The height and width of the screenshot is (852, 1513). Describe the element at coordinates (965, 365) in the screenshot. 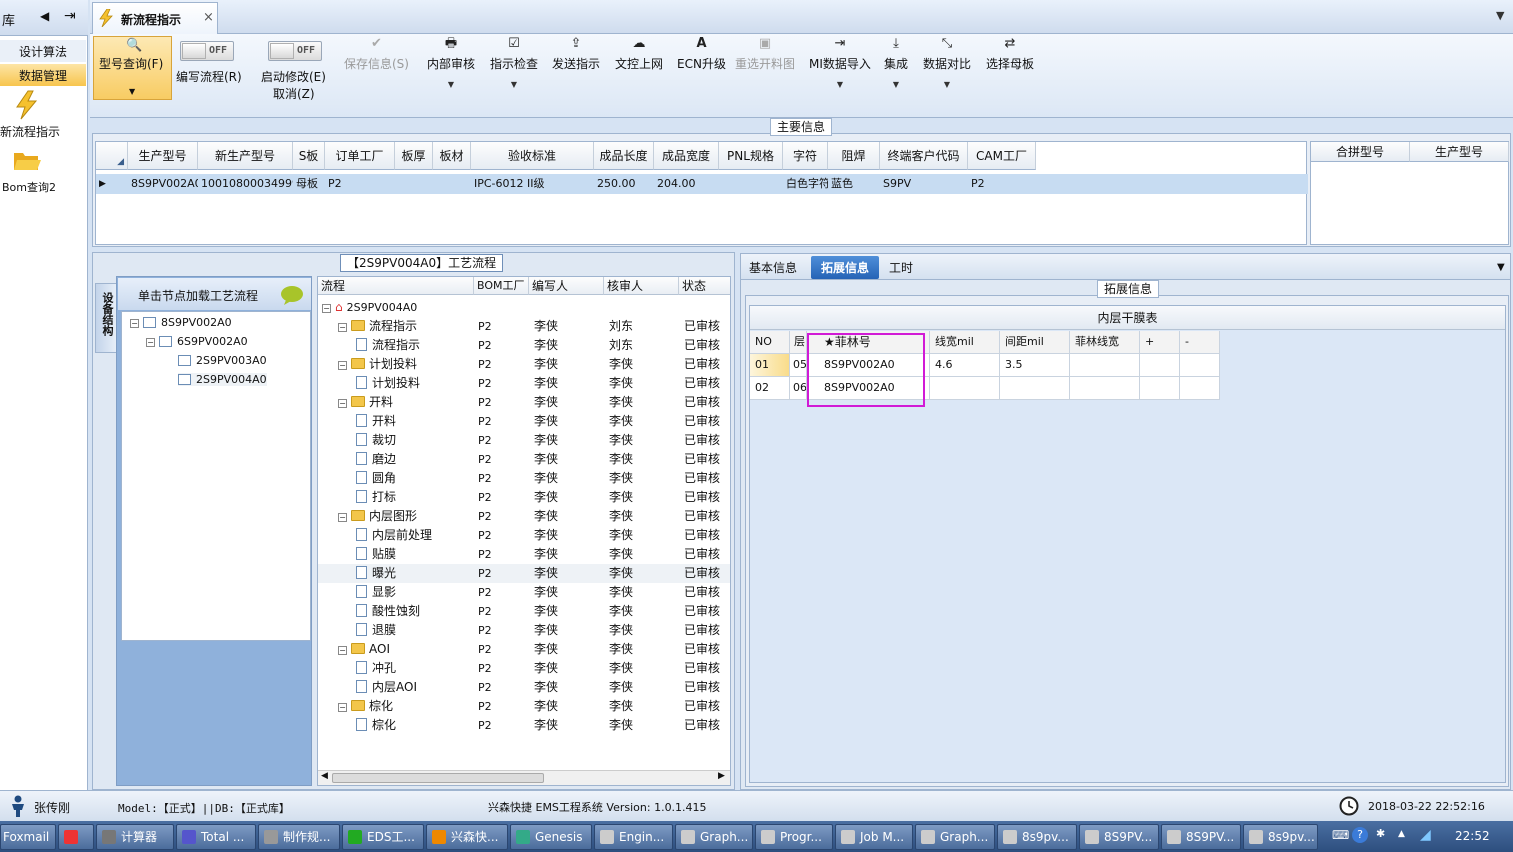

I see `cell: 4.6` at that location.